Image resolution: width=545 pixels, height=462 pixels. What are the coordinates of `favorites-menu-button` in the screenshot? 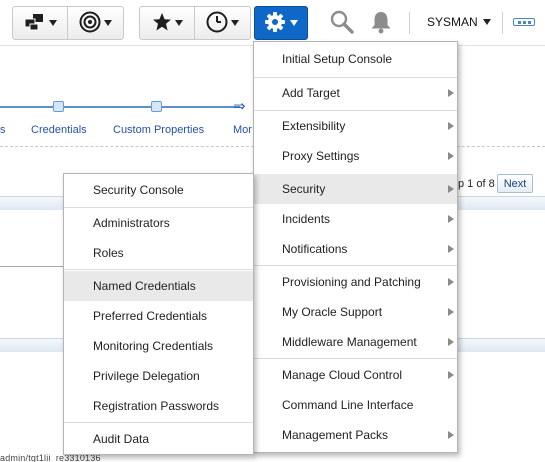 It's located at (167, 23).